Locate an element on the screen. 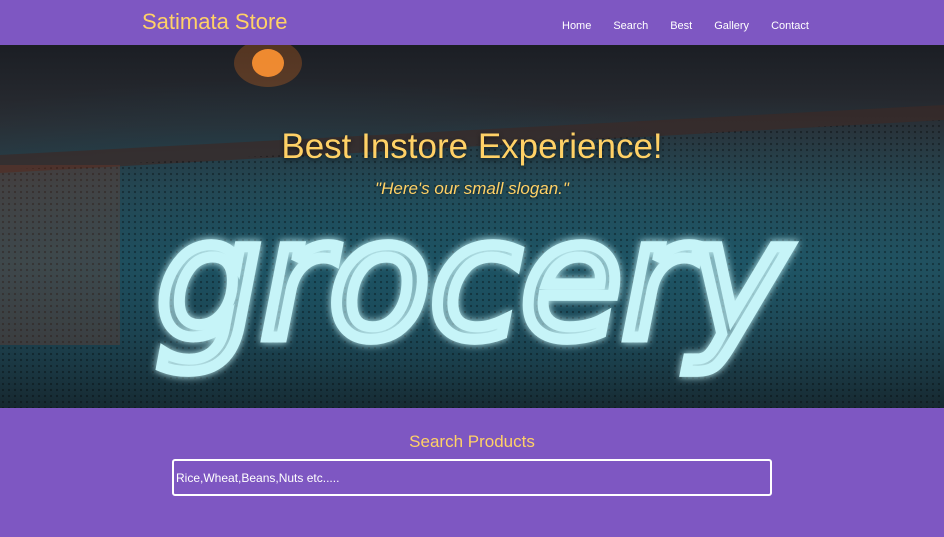  nav-link-gallery: Gallery is located at coordinates (731, 26).